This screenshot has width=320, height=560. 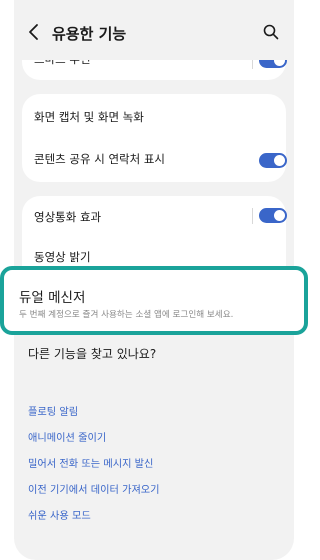 What do you see at coordinates (59, 514) in the screenshot?
I see `link-easy-mode: 쉬운 사용 모드` at bounding box center [59, 514].